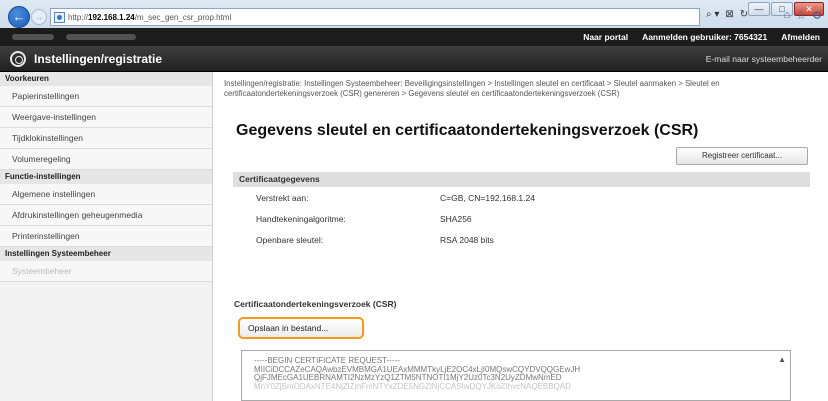 This screenshot has height=401, width=828. What do you see at coordinates (106, 194) in the screenshot?
I see `sidebar-item-general-settings: Algemene instellingen` at bounding box center [106, 194].